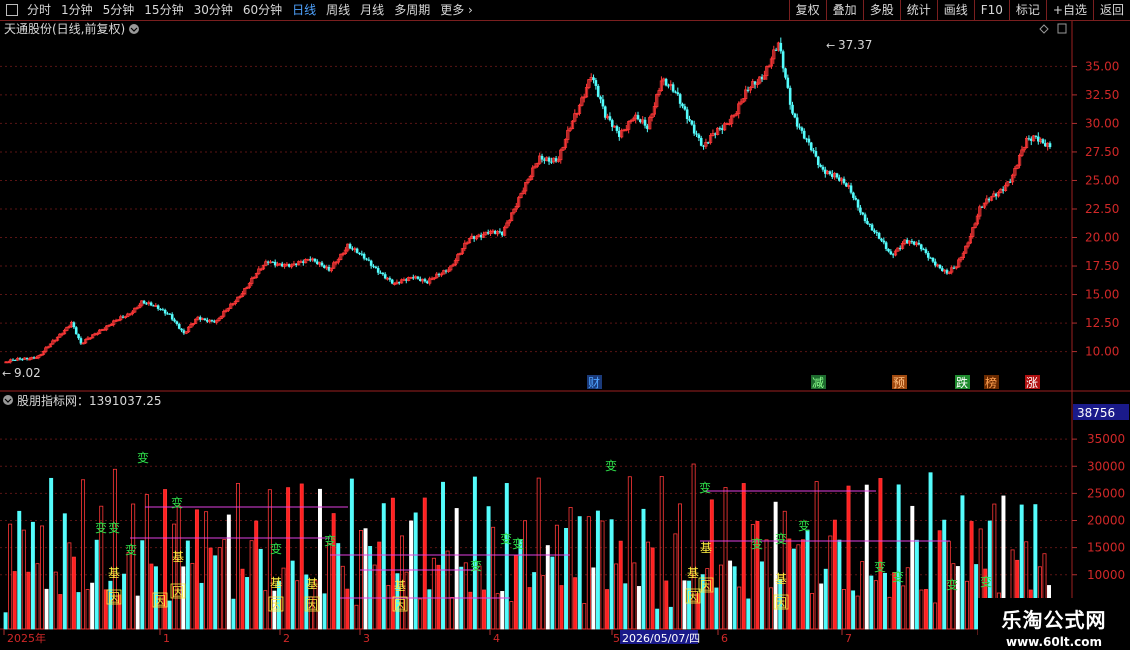 The width and height of the screenshot is (1130, 650). What do you see at coordinates (160, 601) in the screenshot?
I see `marker-28: 因` at bounding box center [160, 601].